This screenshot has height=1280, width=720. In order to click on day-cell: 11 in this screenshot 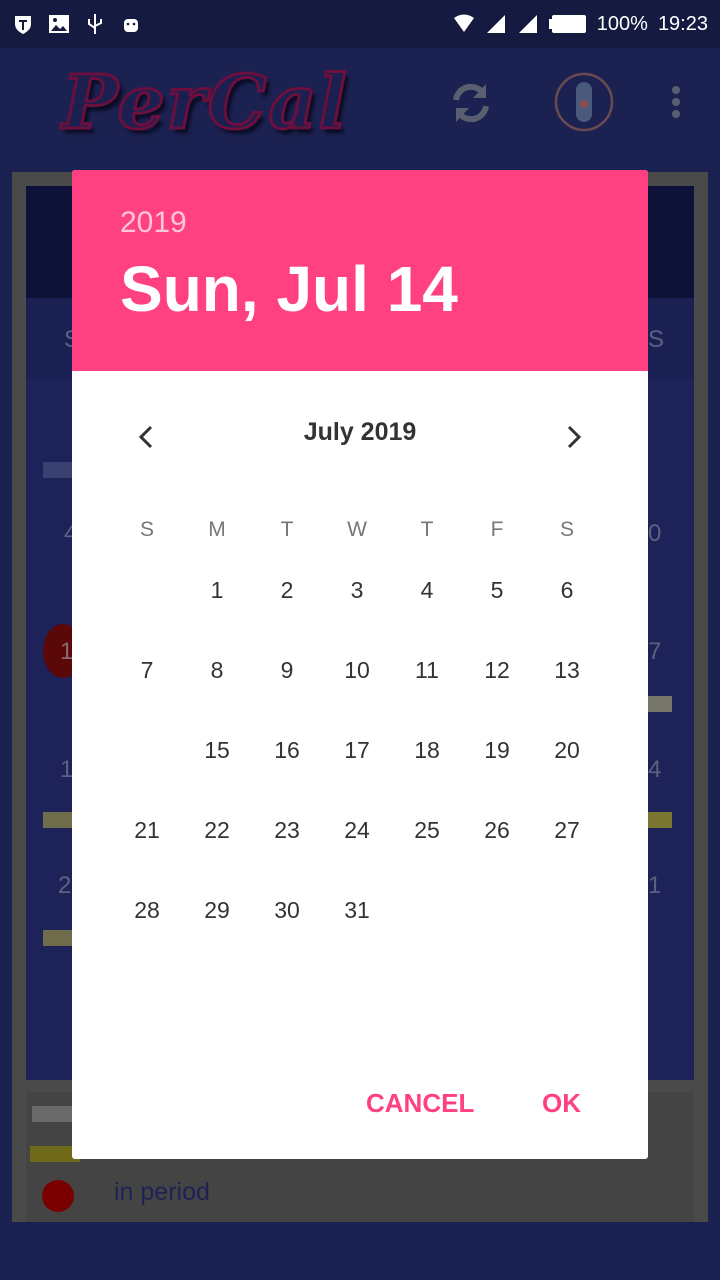, I will do `click(427, 670)`.